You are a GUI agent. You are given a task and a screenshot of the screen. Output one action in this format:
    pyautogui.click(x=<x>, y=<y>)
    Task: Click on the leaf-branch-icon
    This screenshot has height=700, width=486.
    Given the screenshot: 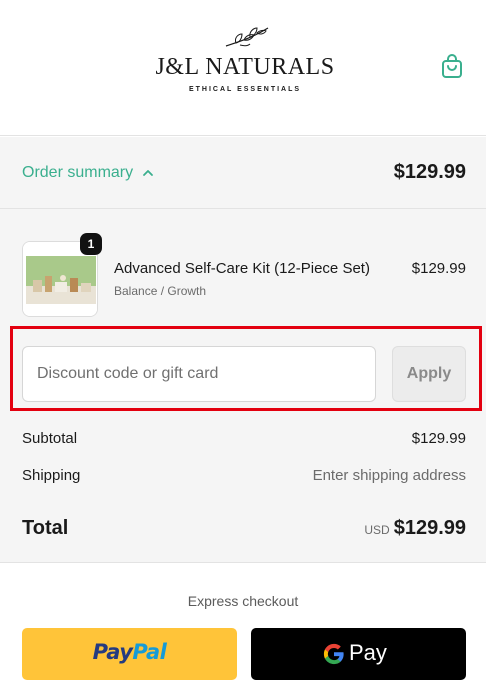 What is the action you would take?
    pyautogui.click(x=247, y=37)
    